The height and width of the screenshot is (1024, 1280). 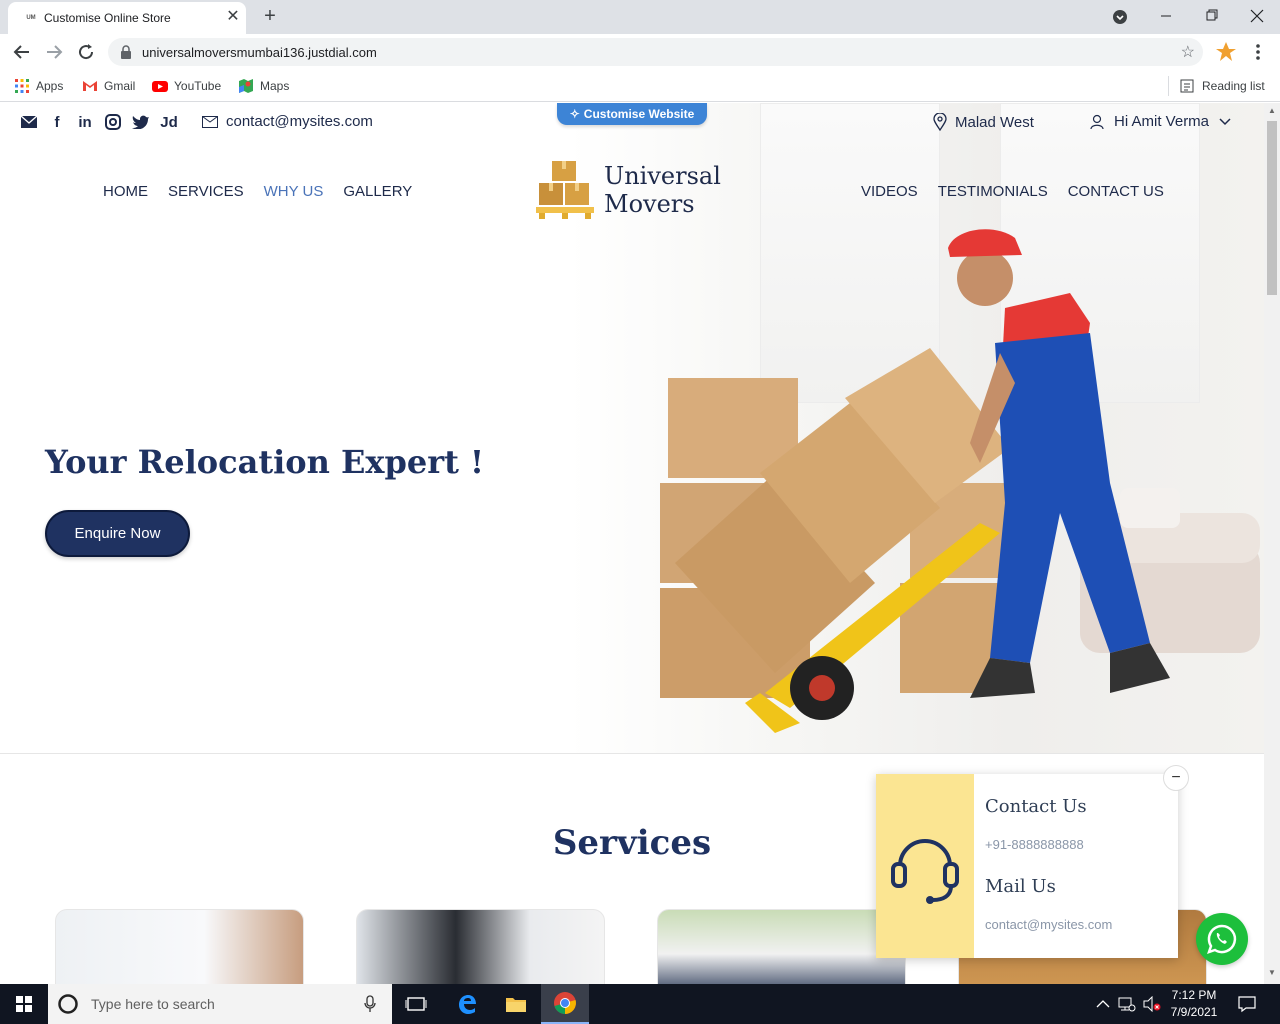 I want to click on bookmark-label: YouTube, so click(x=198, y=86).